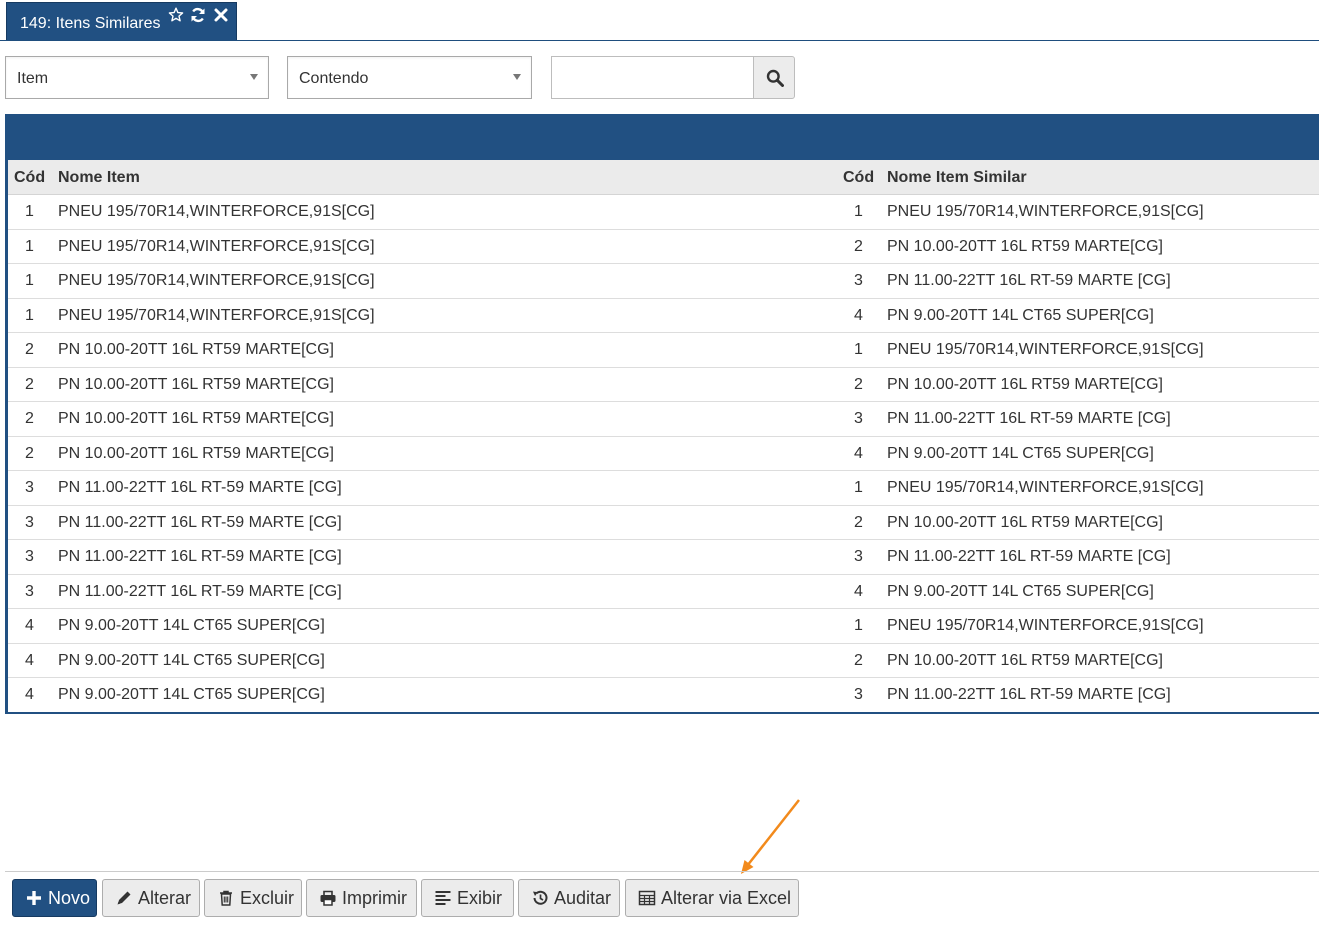 Image resolution: width=1319 pixels, height=925 pixels. Describe the element at coordinates (137, 77) in the screenshot. I see `field-select: Item` at that location.